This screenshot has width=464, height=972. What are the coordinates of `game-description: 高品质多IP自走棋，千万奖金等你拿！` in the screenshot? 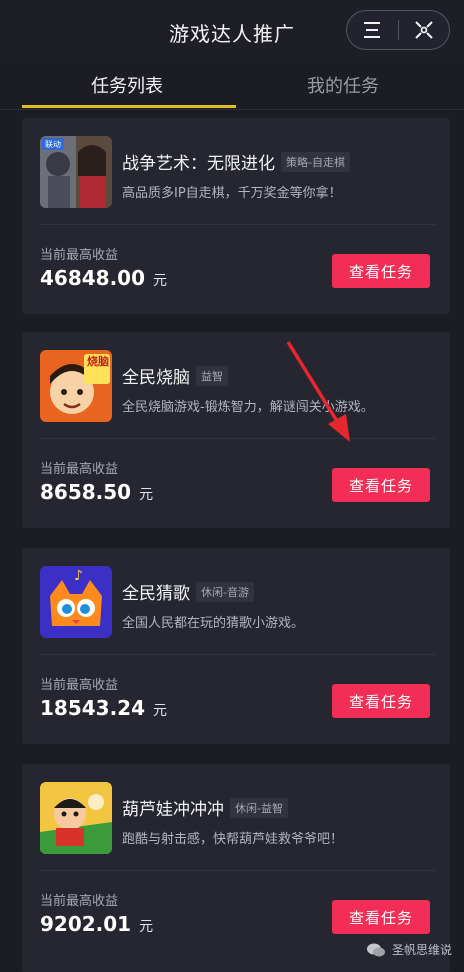 It's located at (232, 193).